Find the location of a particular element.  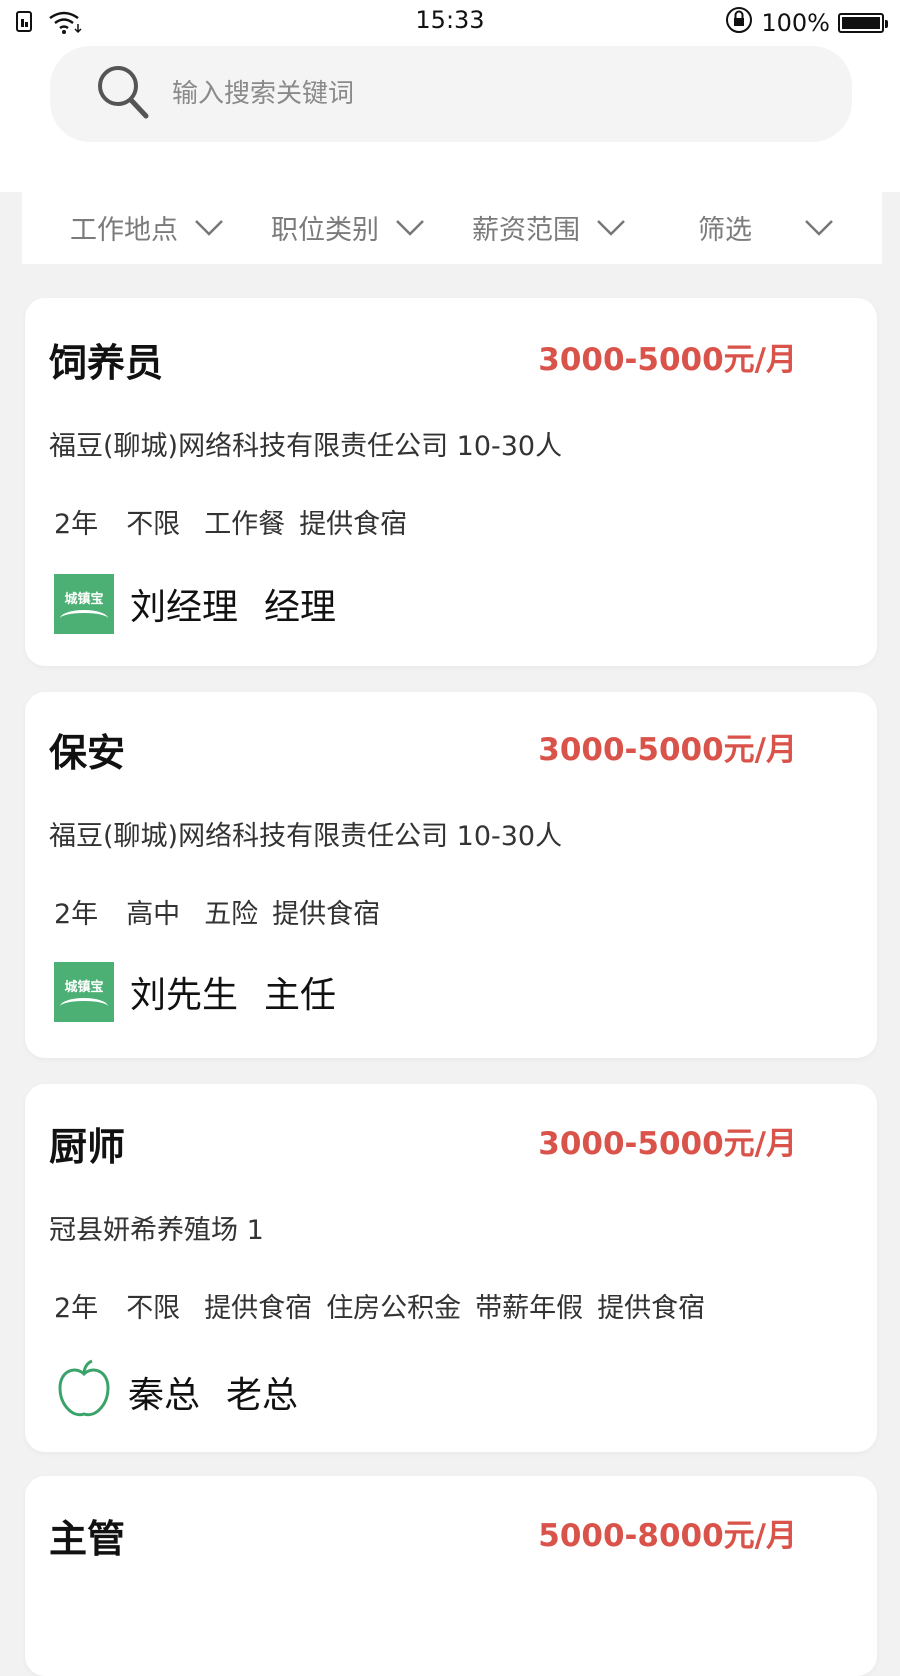

search-icon is located at coordinates (123, 94).